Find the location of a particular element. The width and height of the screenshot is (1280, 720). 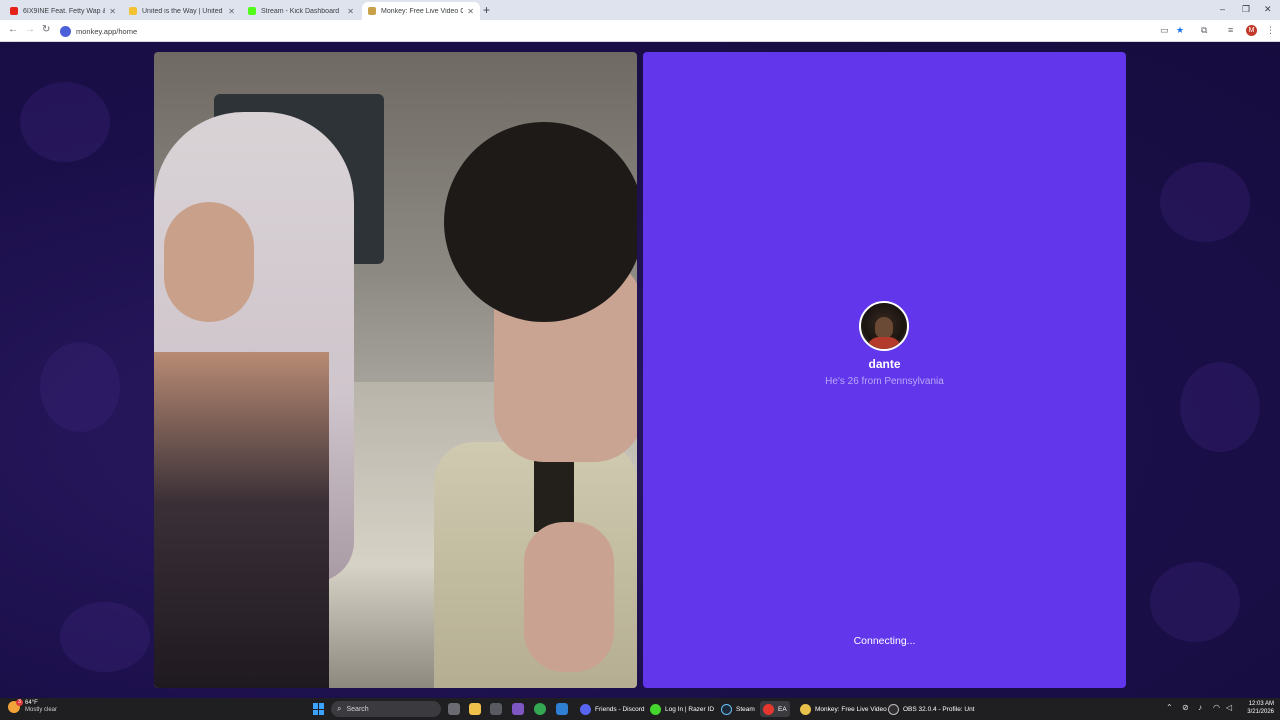

person-left-face is located at coordinates (209, 262).